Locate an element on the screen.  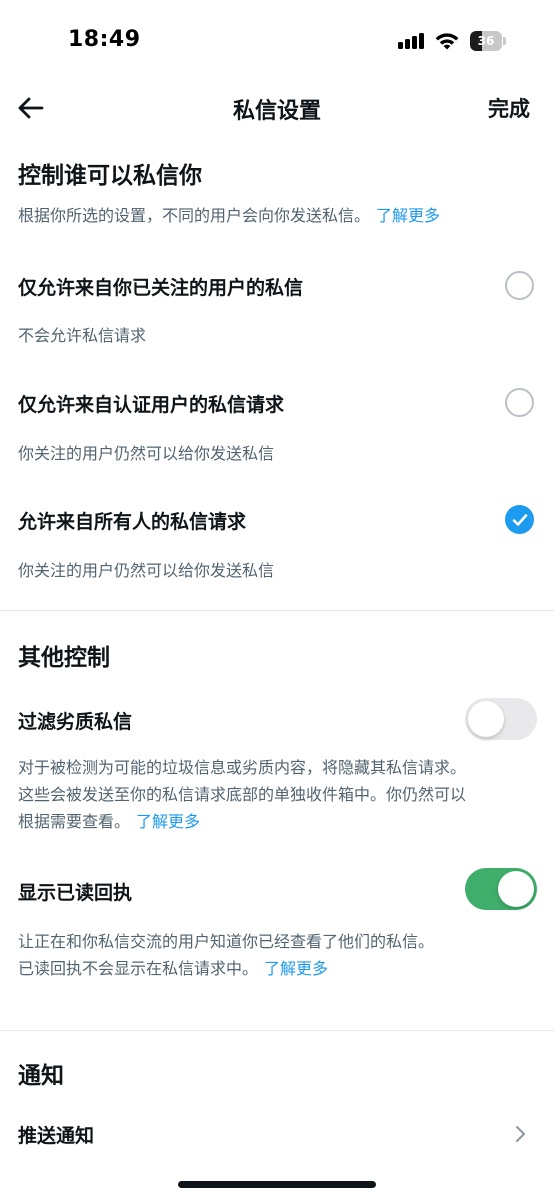
filter-learn-more-link: 了解更多 is located at coordinates (168, 821).